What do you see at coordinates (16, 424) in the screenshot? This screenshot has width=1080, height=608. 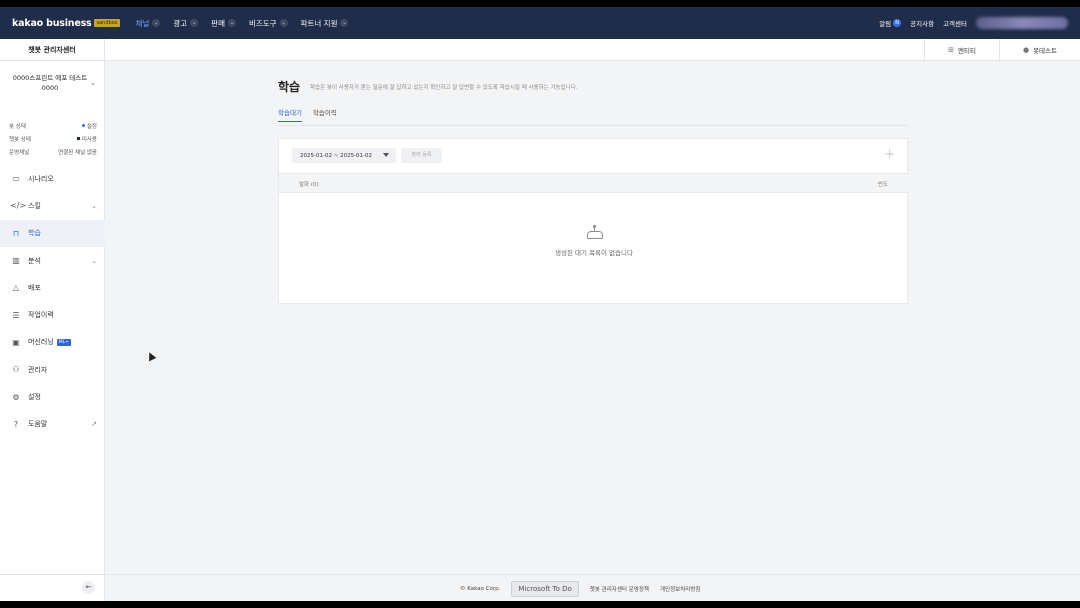 I see `help-icon: ?` at bounding box center [16, 424].